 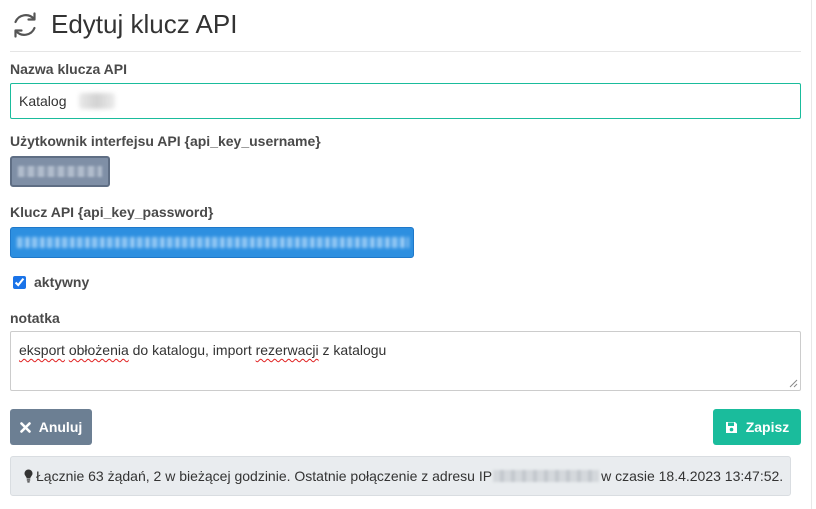 I want to click on resize-grip-icon, so click(x=793, y=383).